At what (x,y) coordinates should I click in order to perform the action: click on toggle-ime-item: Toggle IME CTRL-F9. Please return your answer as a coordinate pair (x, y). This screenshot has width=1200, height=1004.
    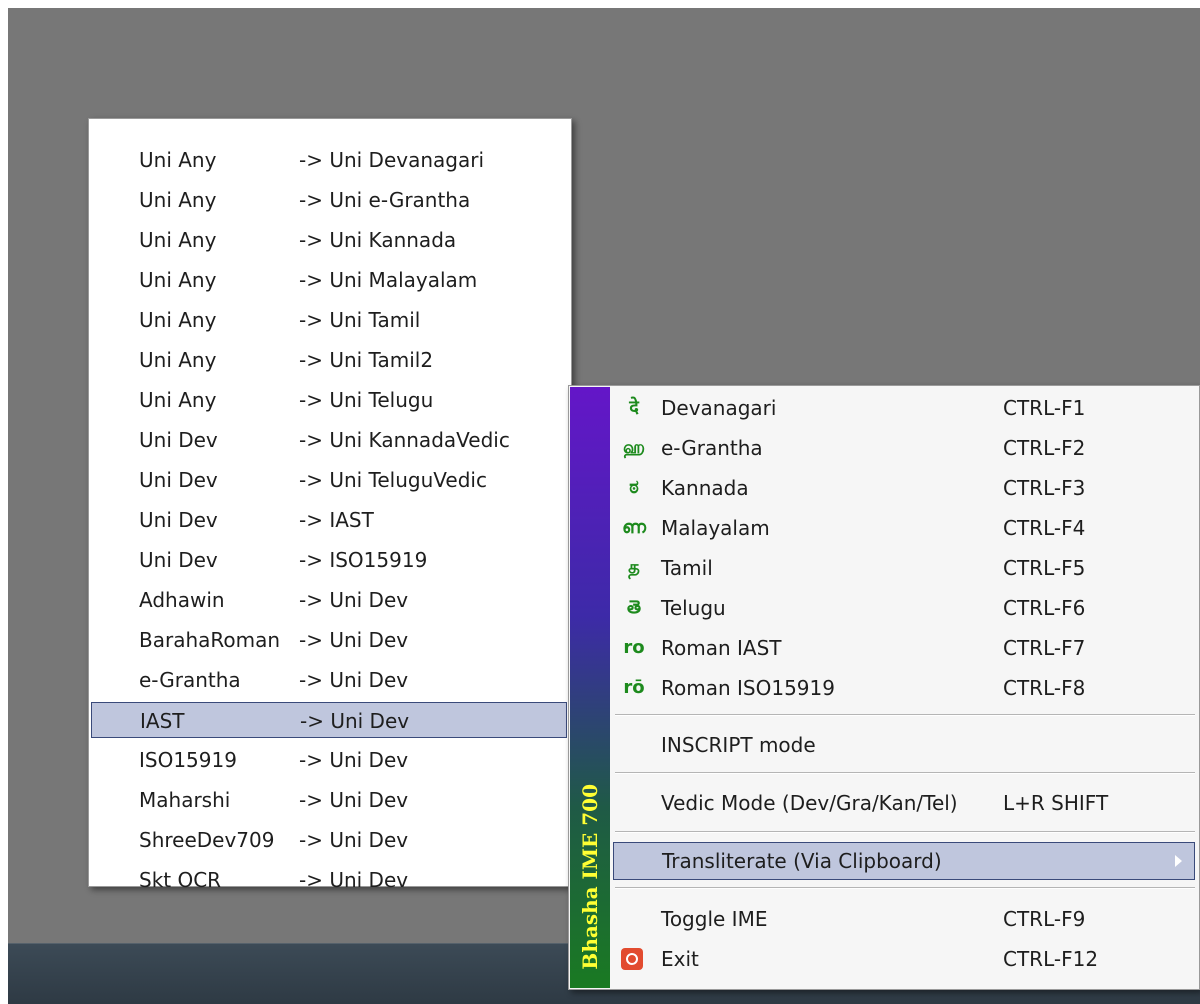
    Looking at the image, I should click on (904, 920).